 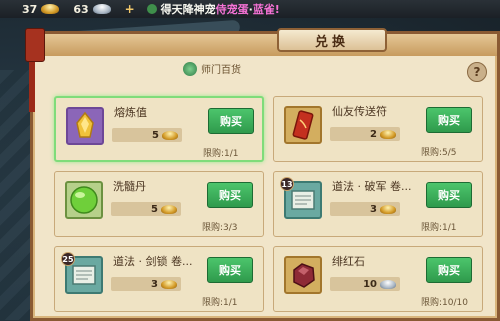 What do you see at coordinates (332, 40) in the screenshot?
I see `panel-title: 兑换` at bounding box center [332, 40].